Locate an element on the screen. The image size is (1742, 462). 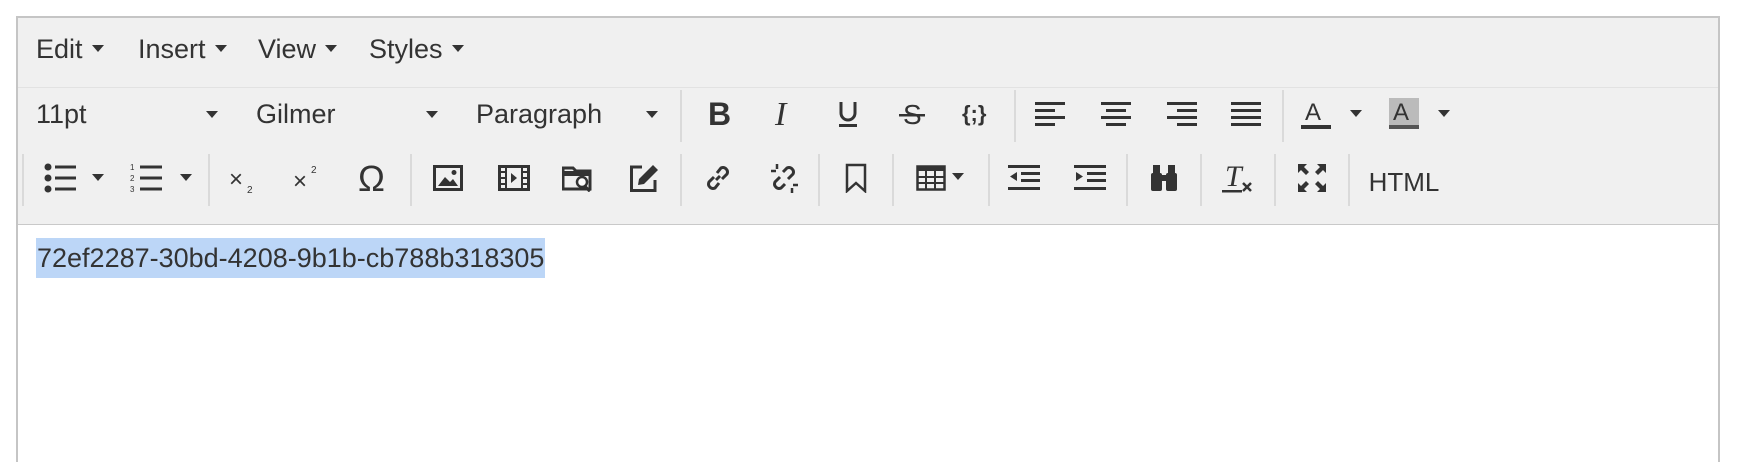
table-button is located at coordinates (940, 178).